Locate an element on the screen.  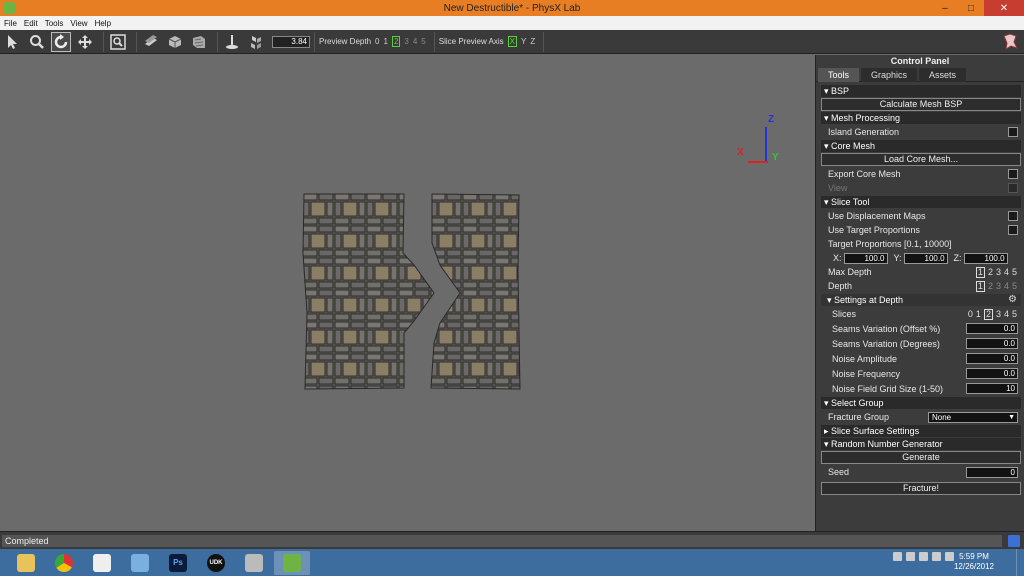
battery-icon is located at coordinates (923, 556).